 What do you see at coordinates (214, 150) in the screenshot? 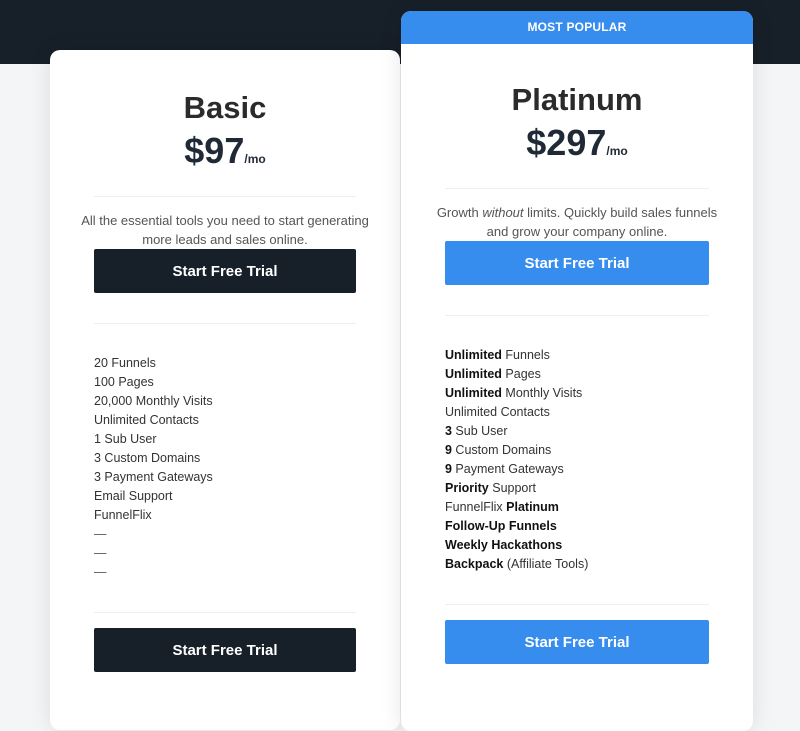
I see `price-amount: $97` at bounding box center [214, 150].